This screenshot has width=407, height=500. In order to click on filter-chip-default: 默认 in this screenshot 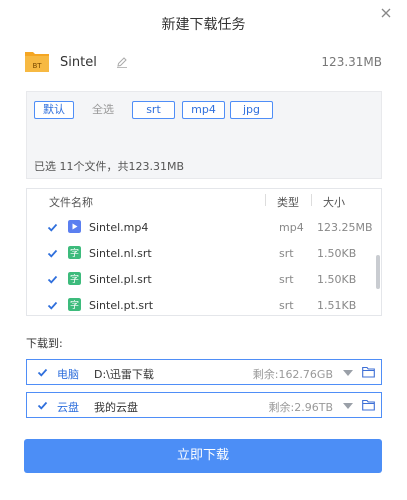, I will do `click(54, 110)`.